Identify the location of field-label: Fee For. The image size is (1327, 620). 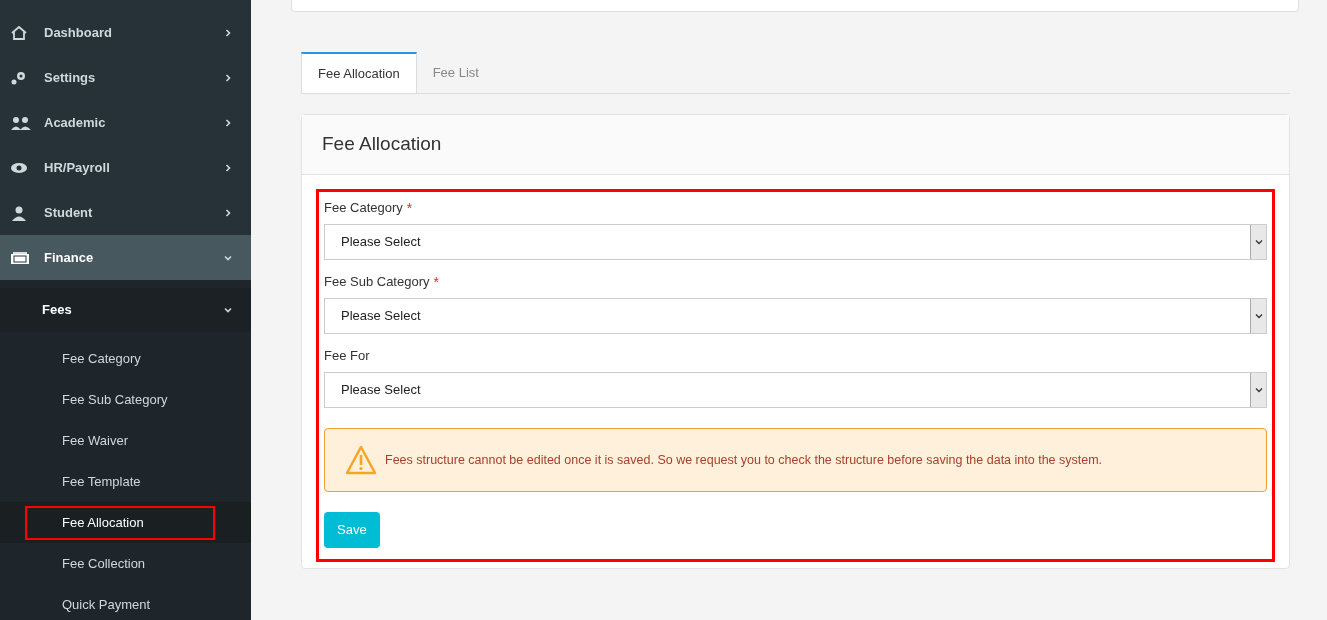
(347, 356).